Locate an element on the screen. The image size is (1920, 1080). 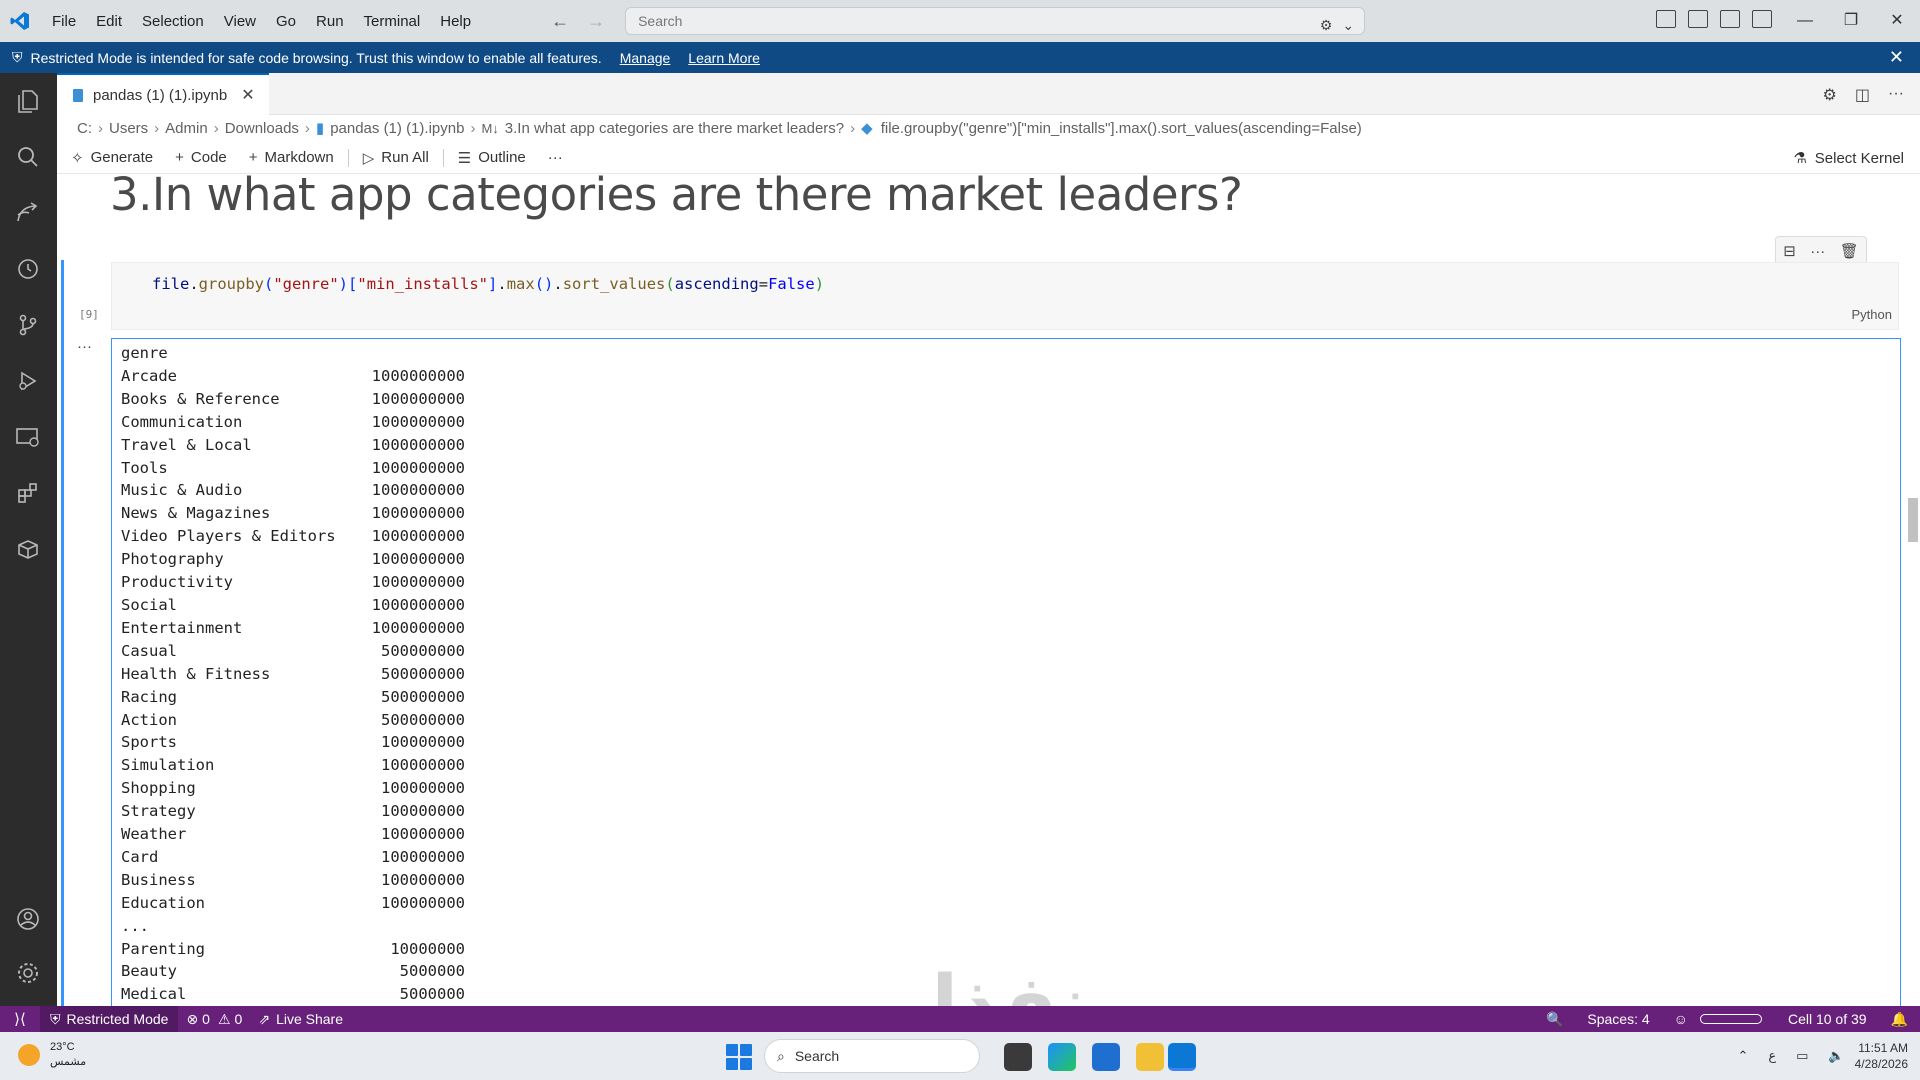
restricted-mode-status: ⛨ Restricted Mode is located at coordinates (109, 1019).